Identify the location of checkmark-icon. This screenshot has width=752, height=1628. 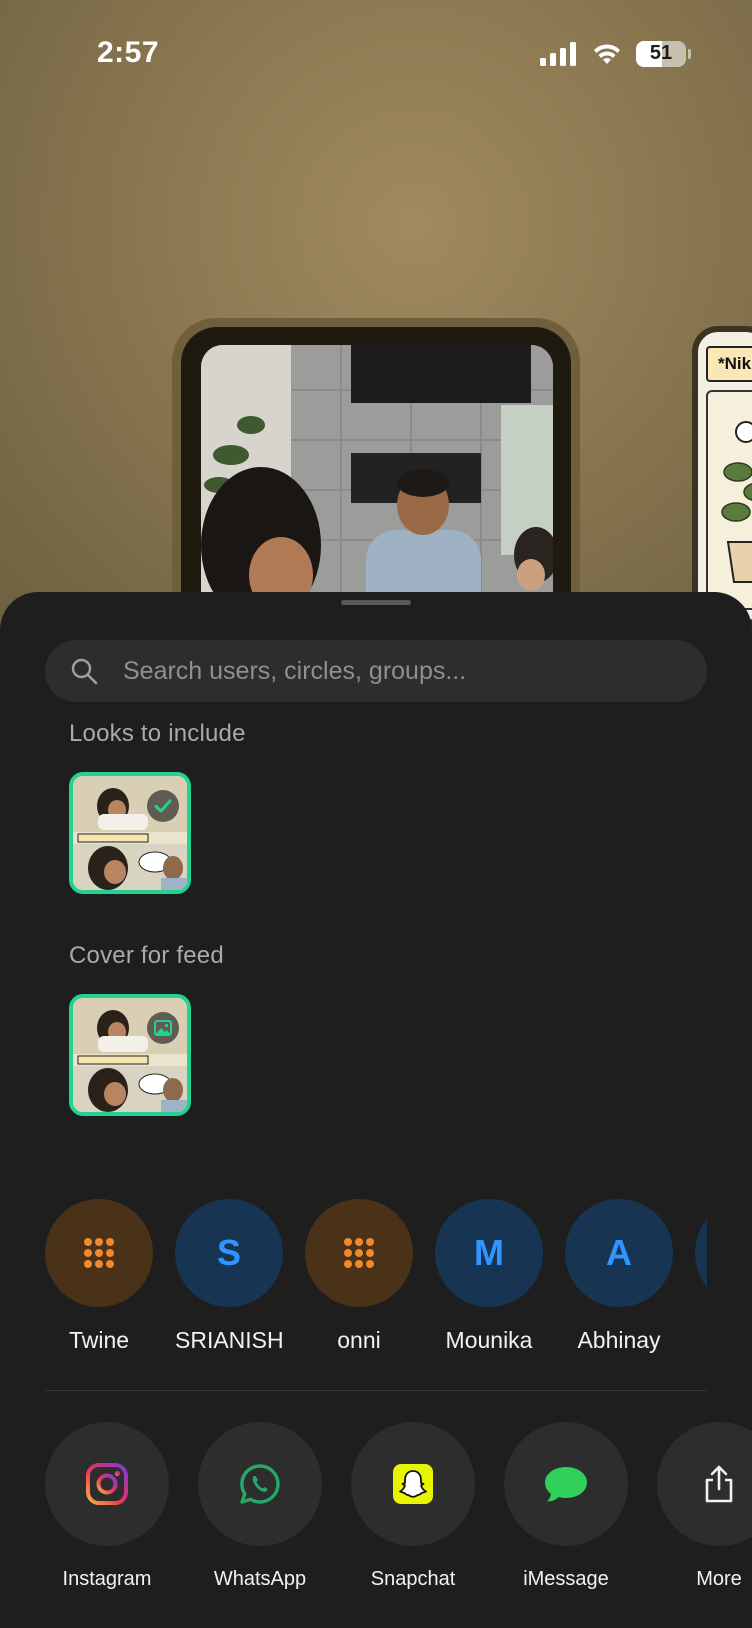
(163, 806).